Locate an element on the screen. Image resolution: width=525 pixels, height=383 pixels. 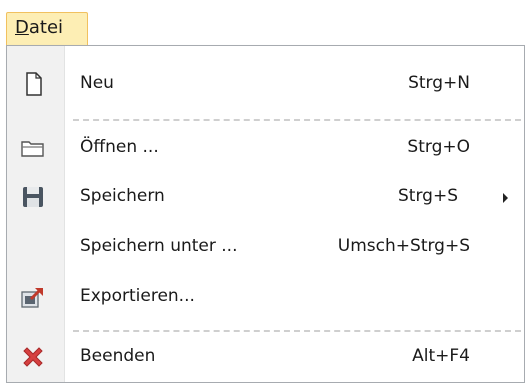
menu-item-shortcut: Strg+N is located at coordinates (439, 83).